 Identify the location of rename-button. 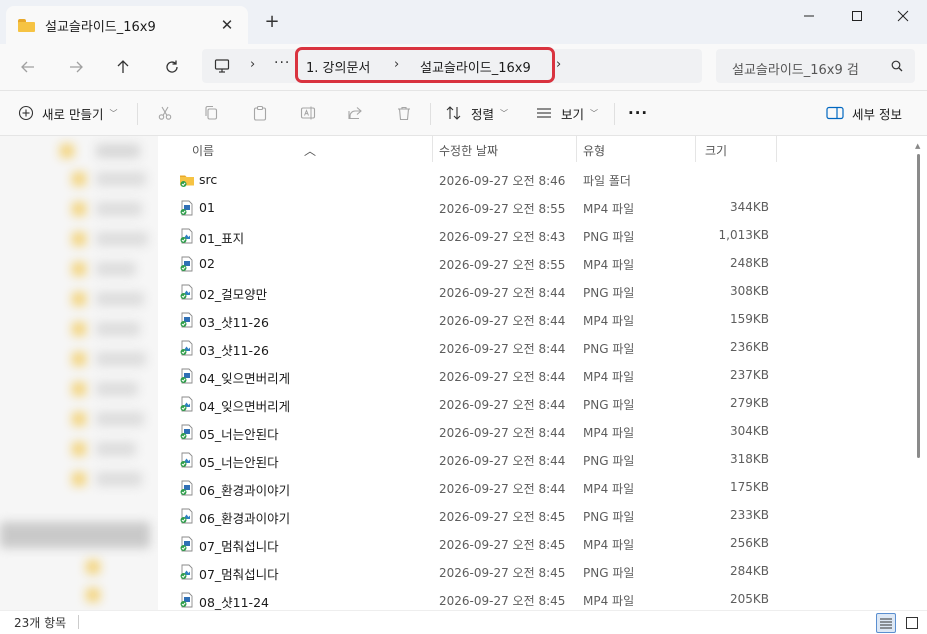
(308, 113).